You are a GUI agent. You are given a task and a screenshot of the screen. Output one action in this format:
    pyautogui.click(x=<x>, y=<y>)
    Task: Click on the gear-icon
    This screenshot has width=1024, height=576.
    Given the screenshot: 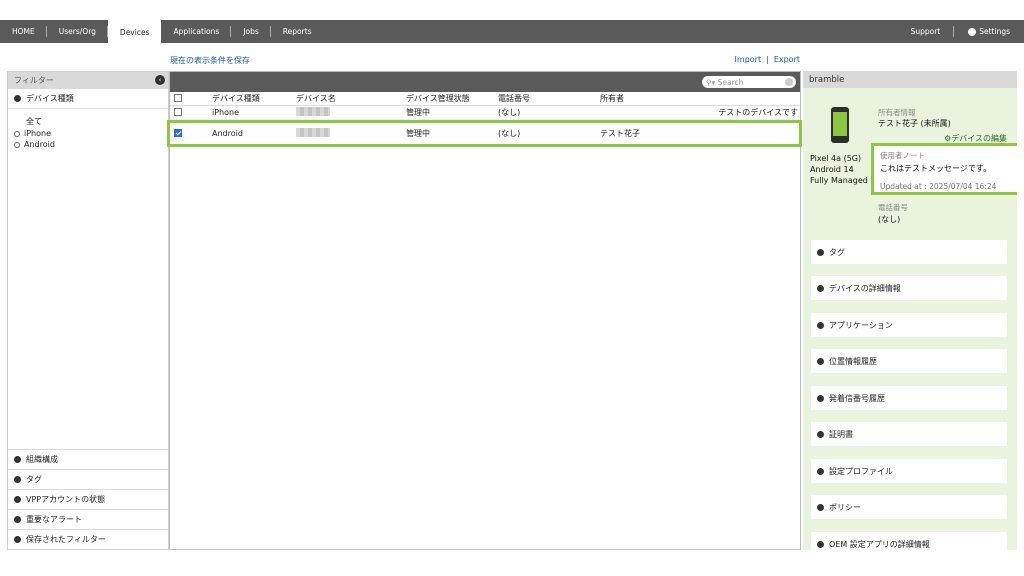 What is the action you would take?
    pyautogui.click(x=972, y=31)
    